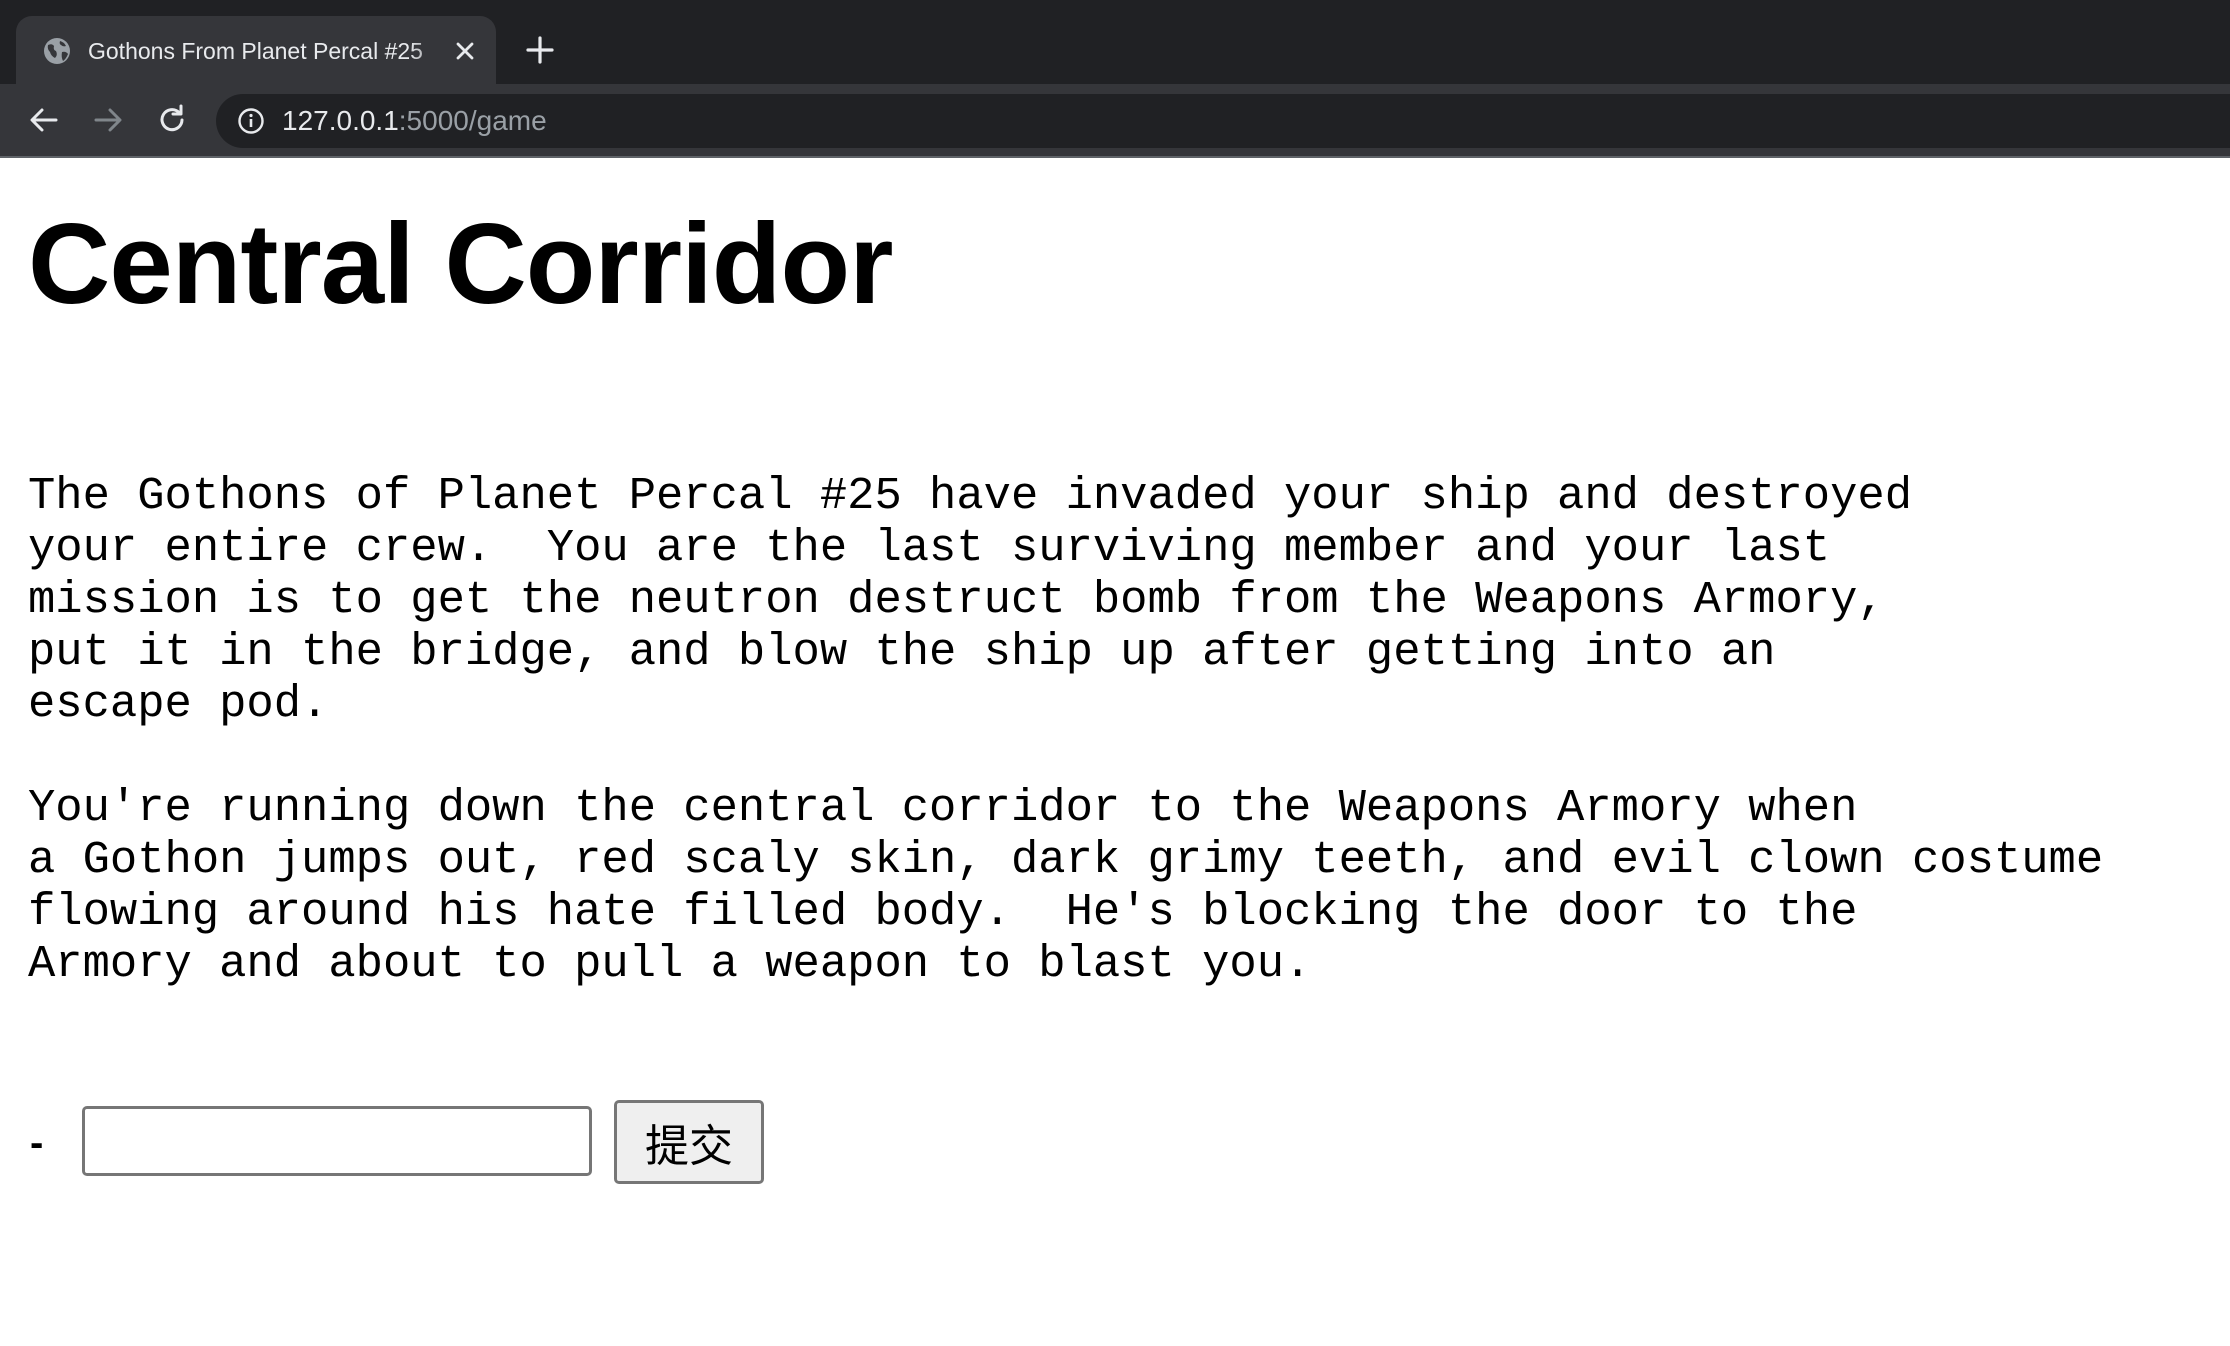 The width and height of the screenshot is (2230, 1346). Describe the element at coordinates (465, 51) in the screenshot. I see `close-icon` at that location.